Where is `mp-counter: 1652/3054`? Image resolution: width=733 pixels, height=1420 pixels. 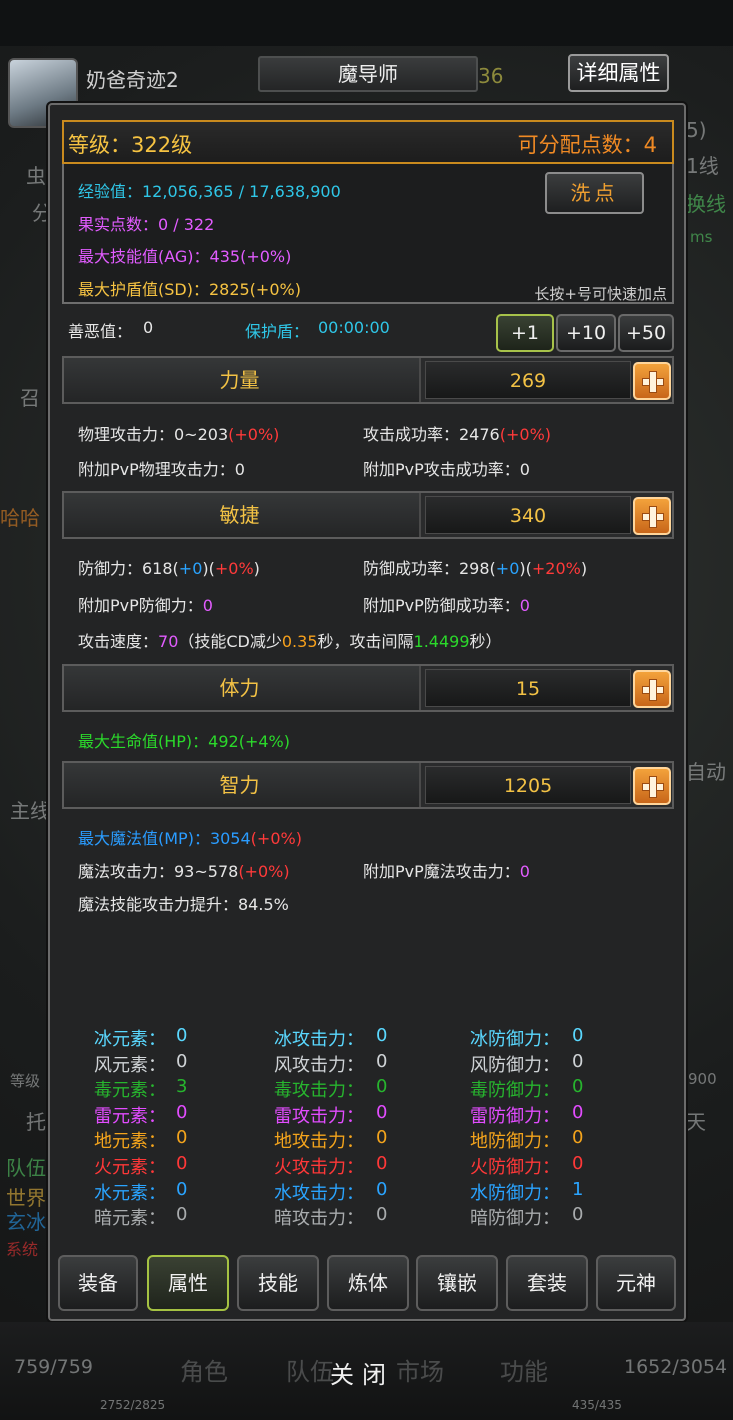 mp-counter: 1652/3054 is located at coordinates (676, 1367).